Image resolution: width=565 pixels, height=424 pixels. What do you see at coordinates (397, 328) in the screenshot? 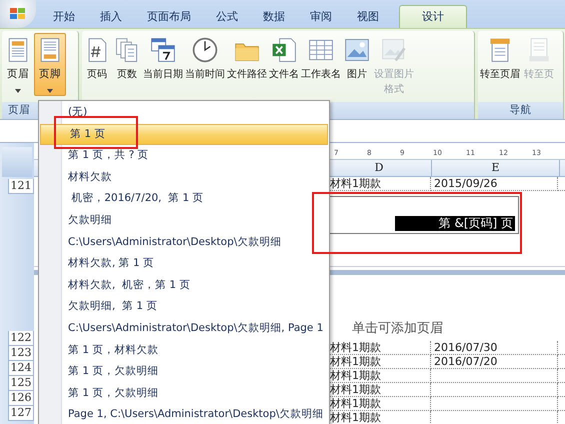
I see `header-placeholder: 单击可添加页眉` at bounding box center [397, 328].